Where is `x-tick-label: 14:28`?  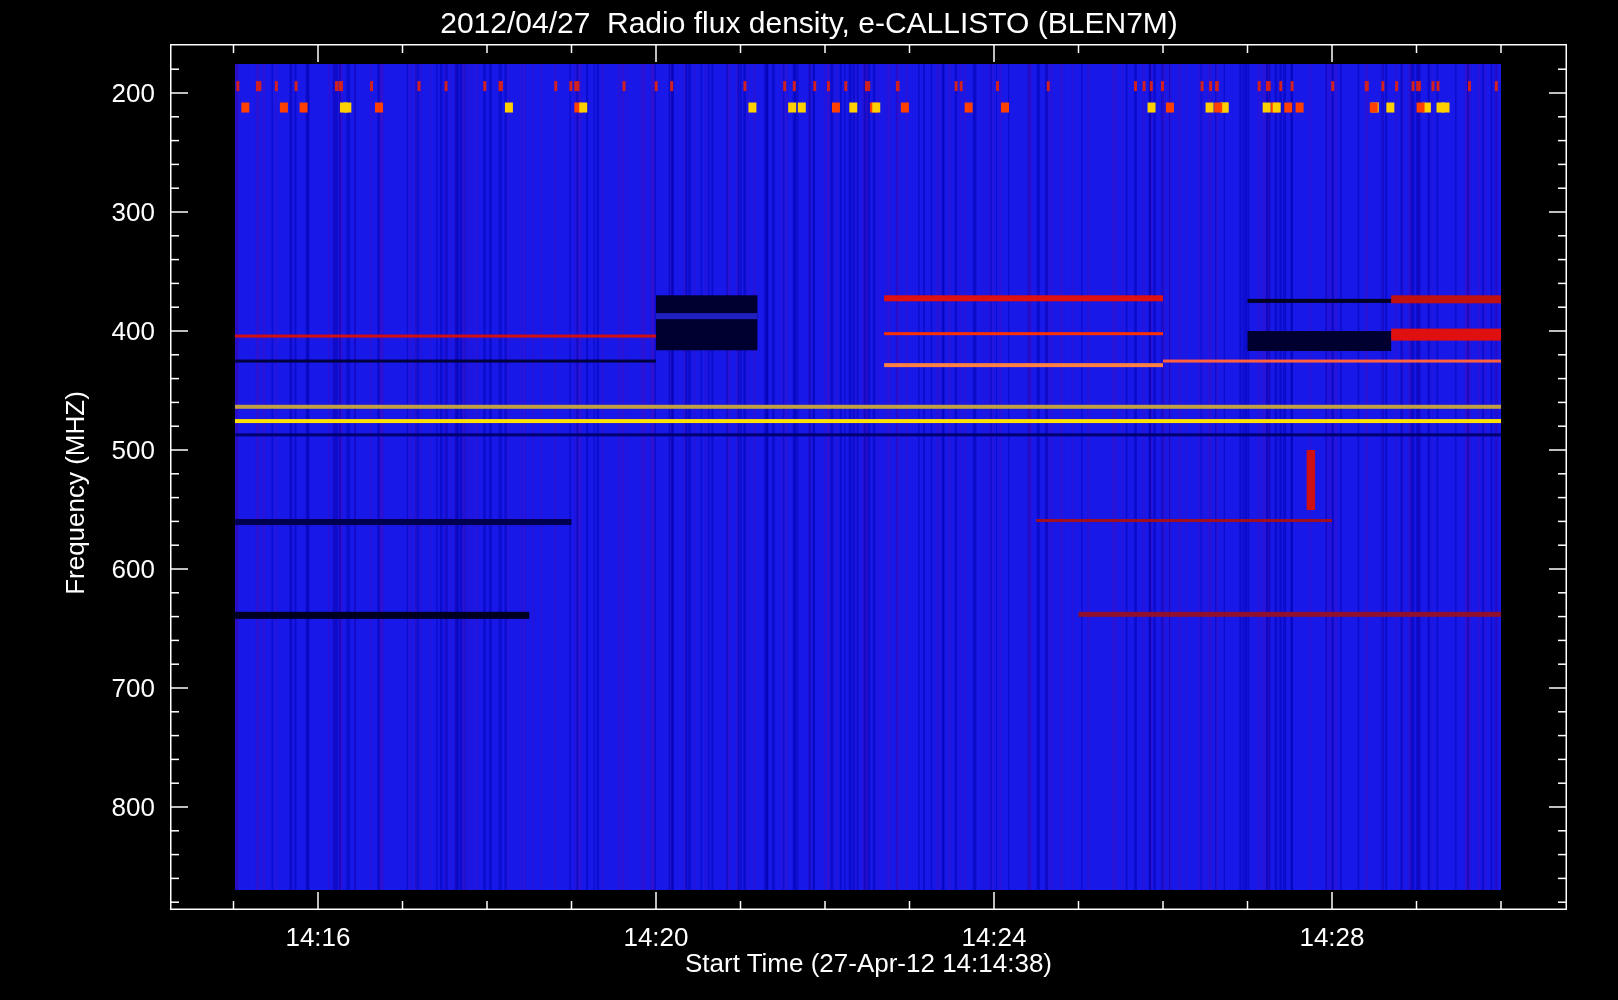
x-tick-label: 14:28 is located at coordinates (1332, 937).